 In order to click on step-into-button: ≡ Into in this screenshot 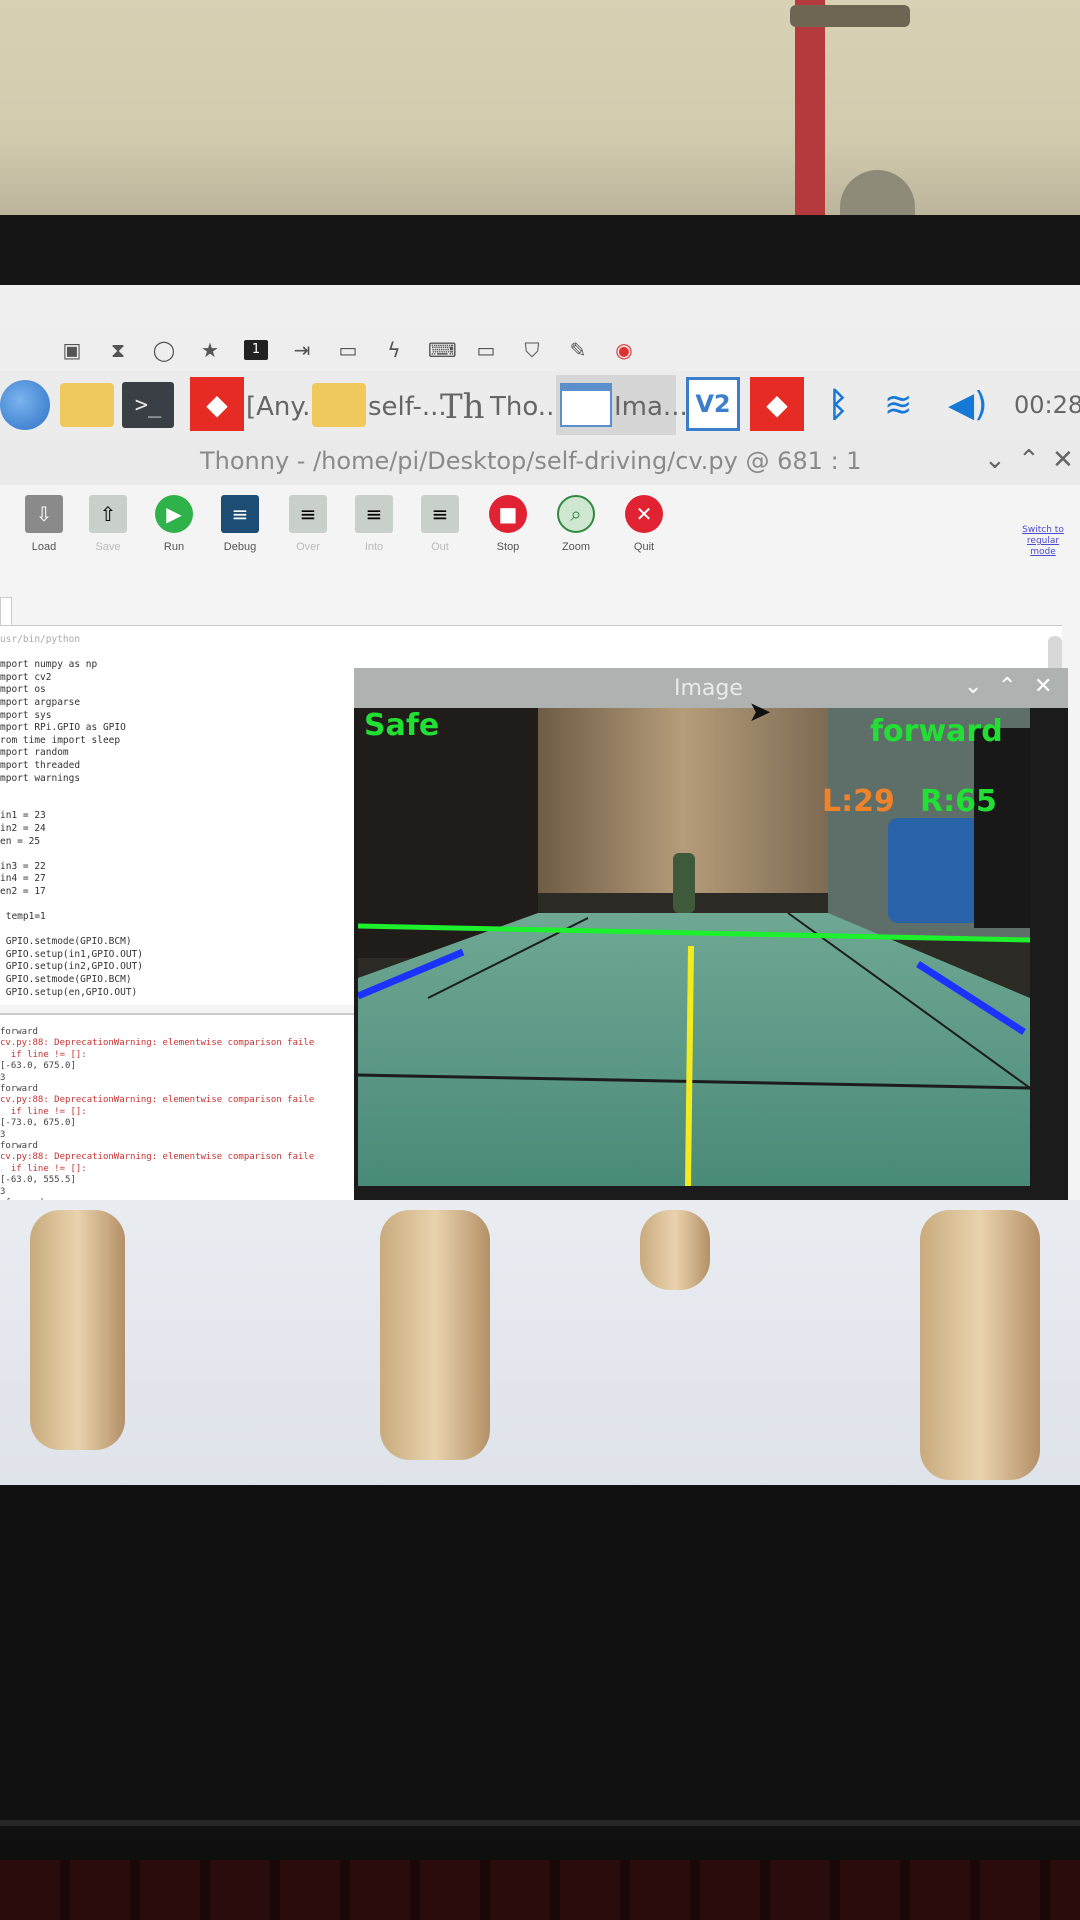, I will do `click(374, 524)`.